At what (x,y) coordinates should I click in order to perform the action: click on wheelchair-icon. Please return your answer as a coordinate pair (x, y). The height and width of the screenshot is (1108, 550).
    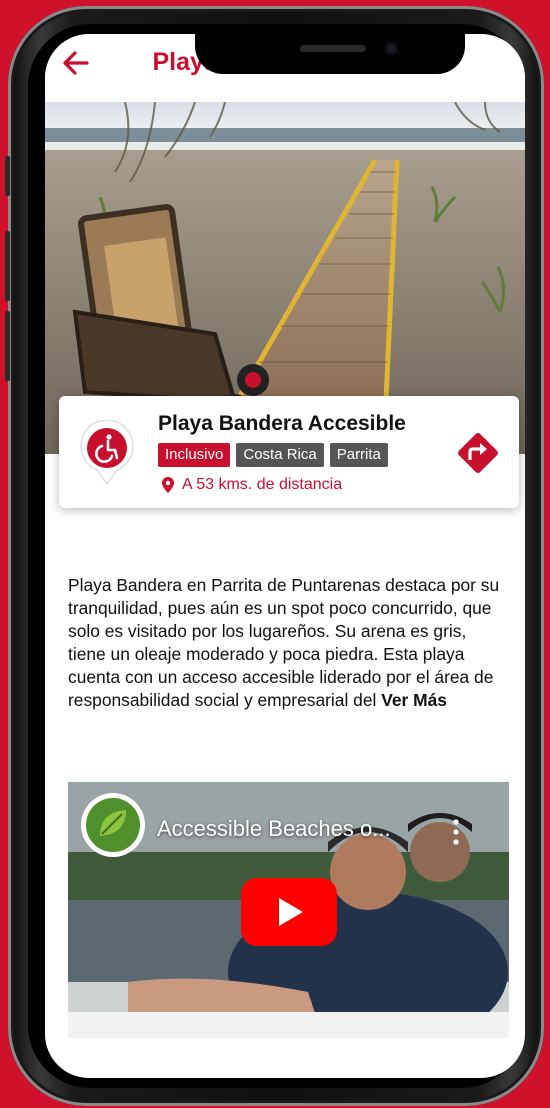
    Looking at the image, I should click on (107, 453).